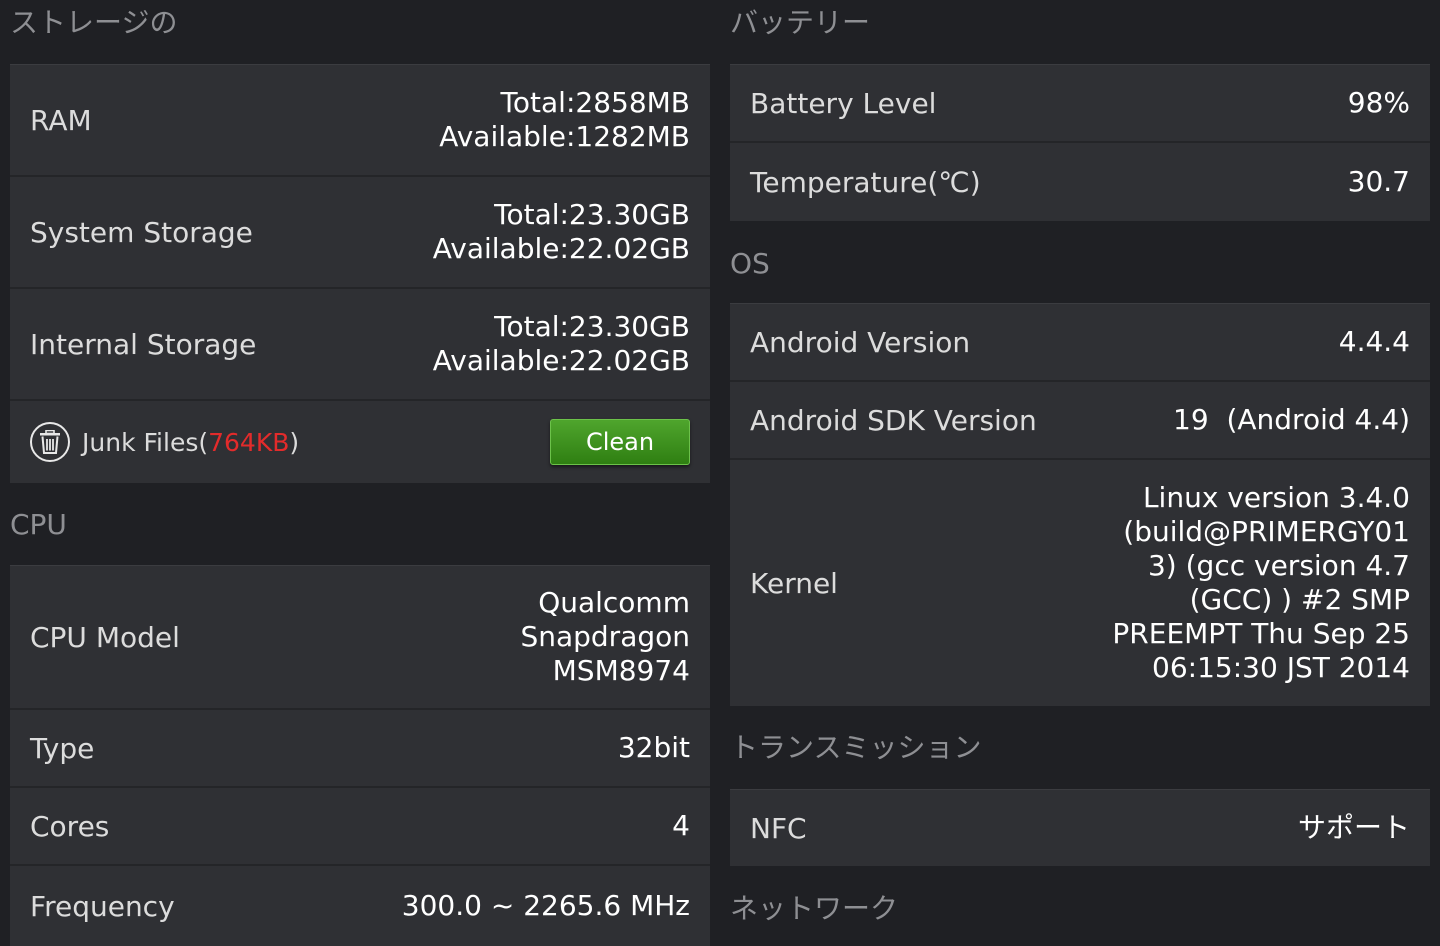 This screenshot has width=1440, height=946. Describe the element at coordinates (1299, 599) in the screenshot. I see `kernel-line: (GCC) ) #2 SMP` at that location.